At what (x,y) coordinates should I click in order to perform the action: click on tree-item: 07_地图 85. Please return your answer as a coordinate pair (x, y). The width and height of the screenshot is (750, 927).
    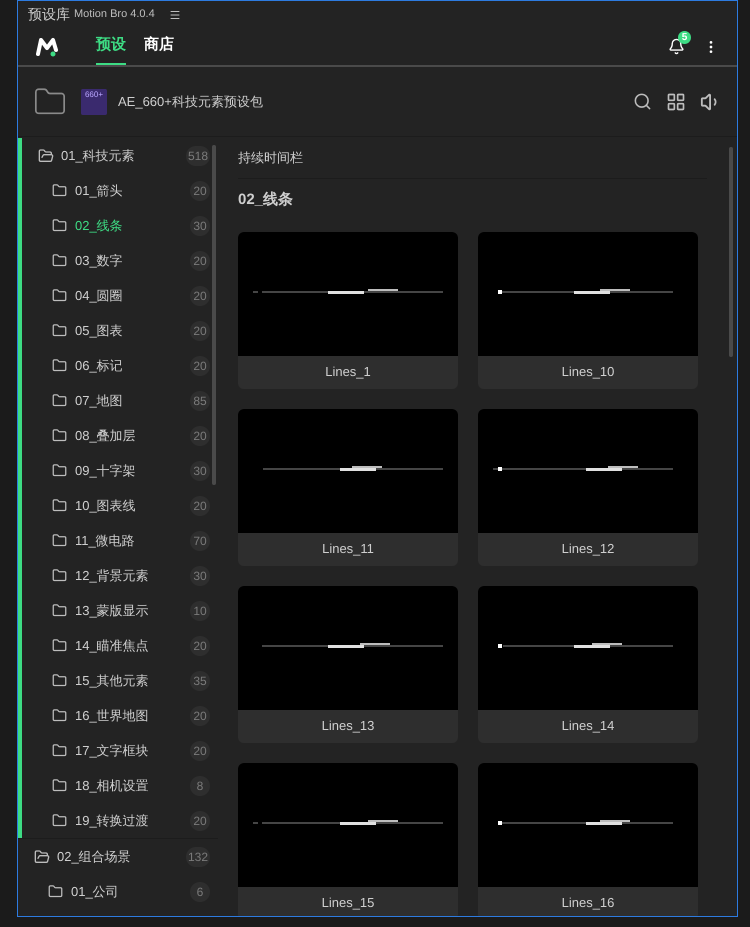
    Looking at the image, I should click on (120, 400).